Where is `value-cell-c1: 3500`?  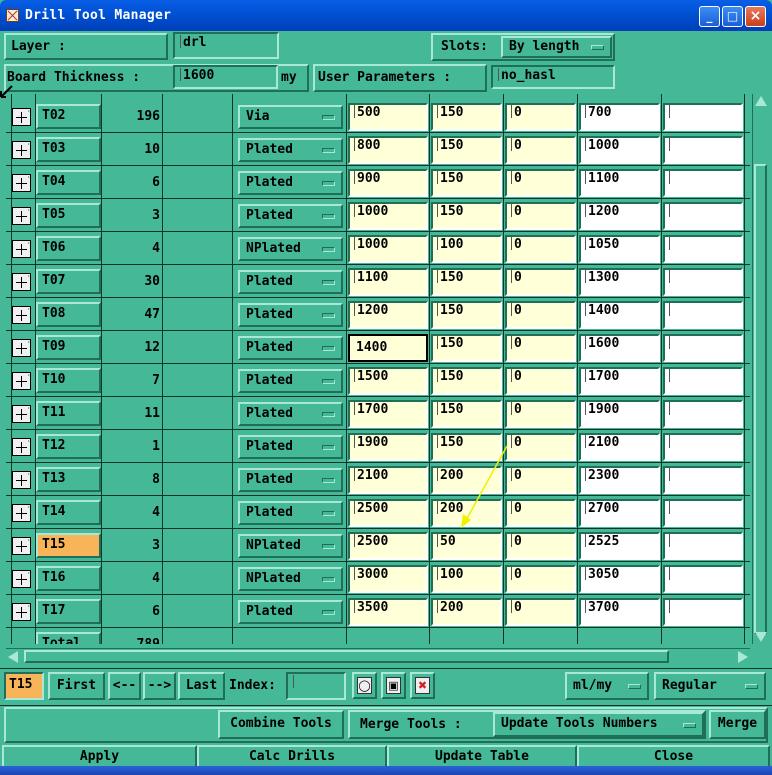 value-cell-c1: 3500 is located at coordinates (388, 612).